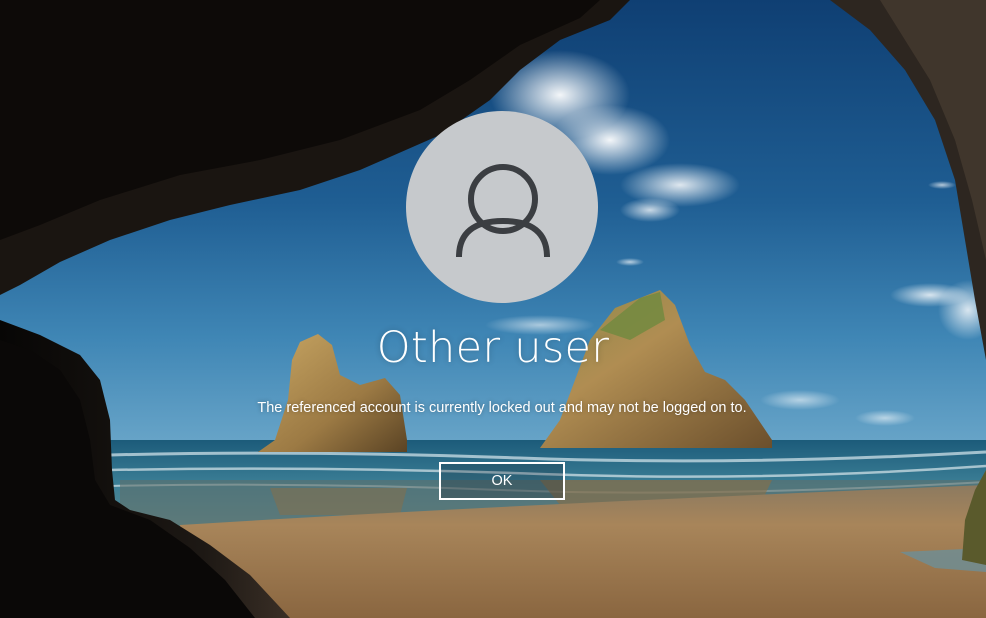  What do you see at coordinates (502, 481) in the screenshot?
I see `ok-button: OK` at bounding box center [502, 481].